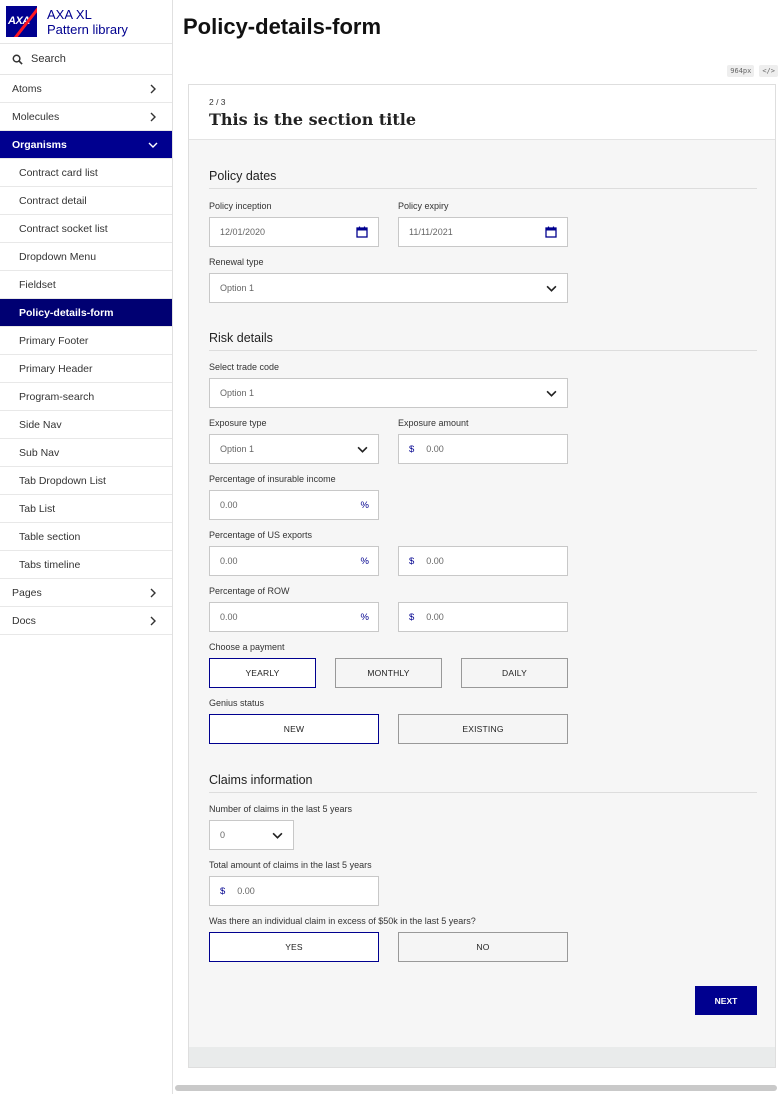 Image resolution: width=780 pixels, height=1094 pixels. I want to click on exposure-type-select: Option 1, so click(294, 449).